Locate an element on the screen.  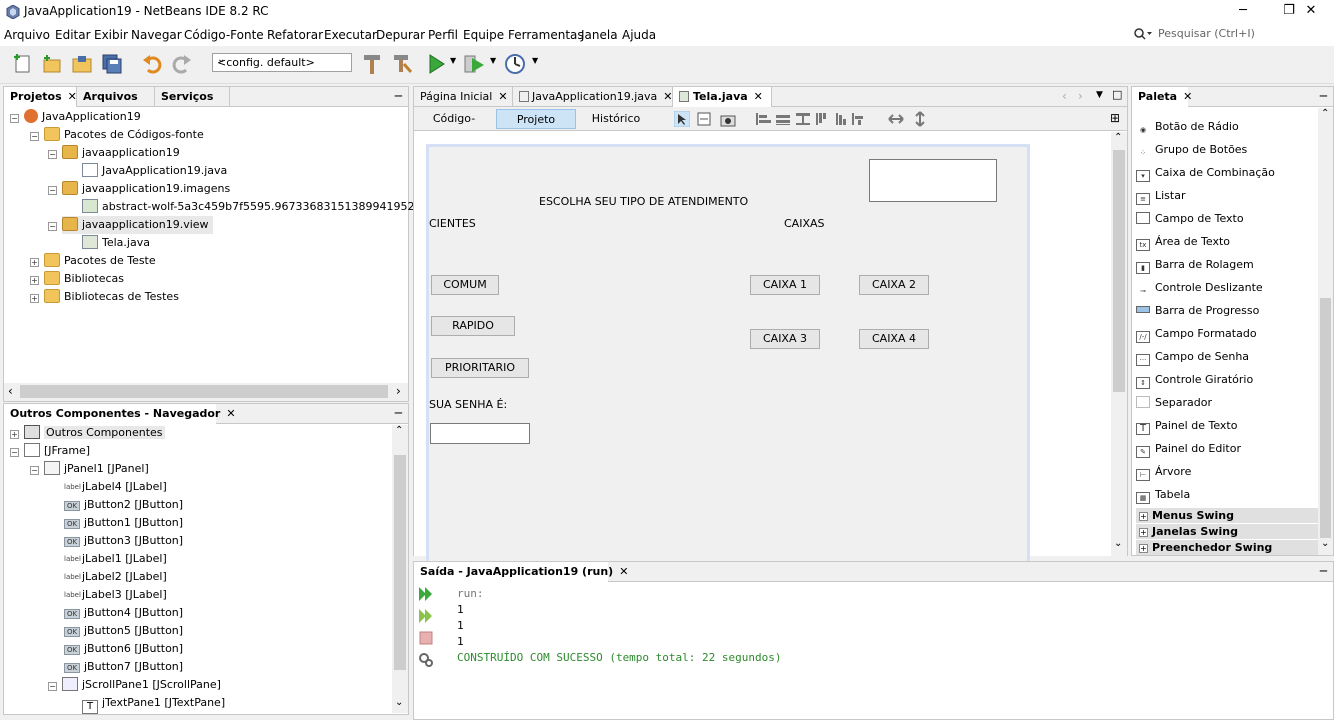
prioritario-button: PRIORITARIO is located at coordinates (480, 368).